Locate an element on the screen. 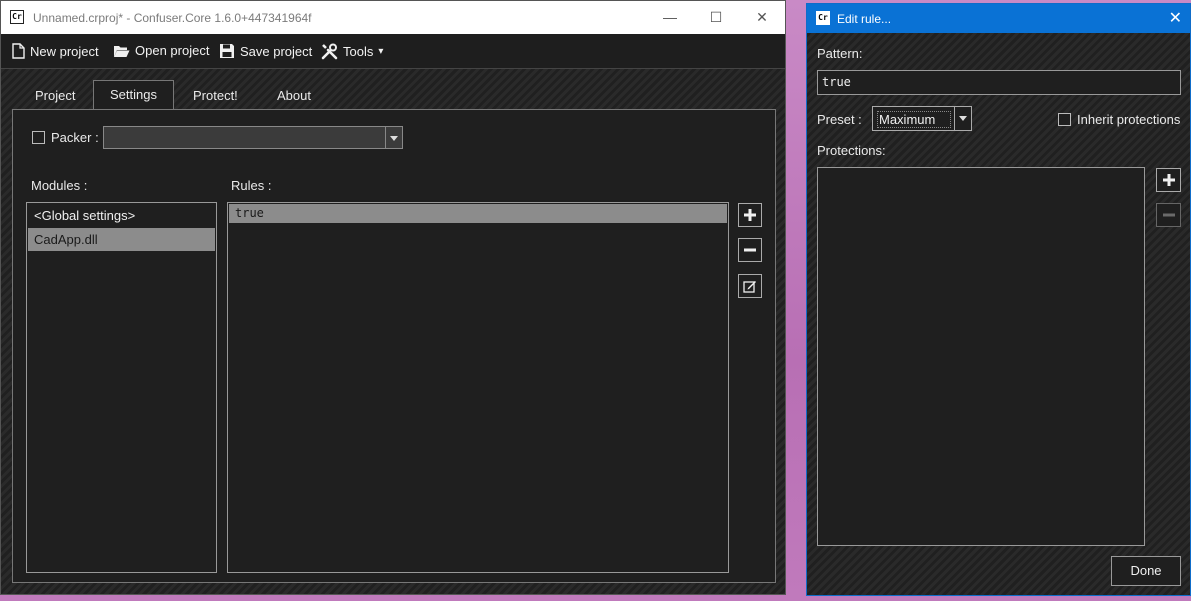 The width and height of the screenshot is (1191, 601). packer-checkbox is located at coordinates (38, 137).